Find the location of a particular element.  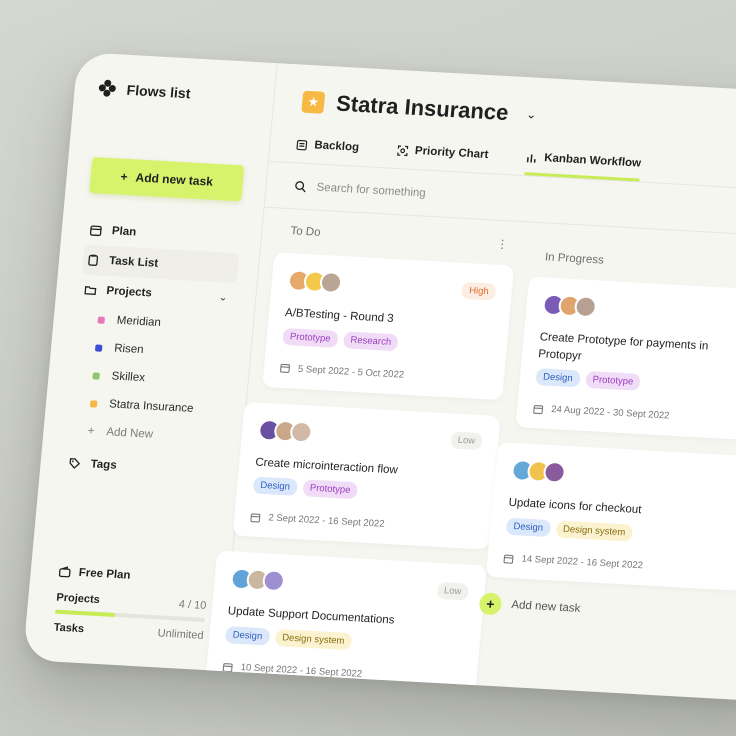

column-title: In Progress is located at coordinates (574, 259).